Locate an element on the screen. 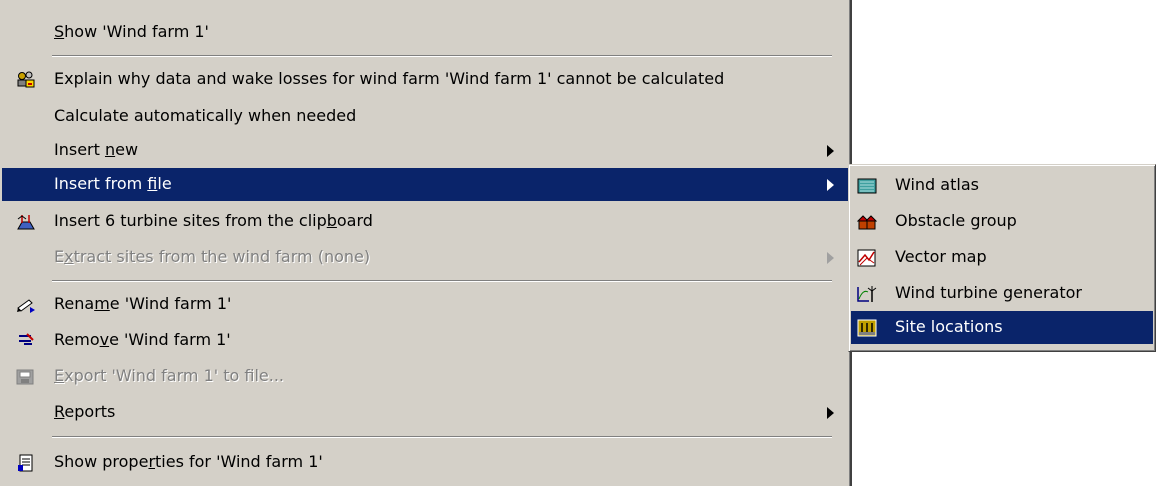  wind-atlas-icon is located at coordinates (867, 186).